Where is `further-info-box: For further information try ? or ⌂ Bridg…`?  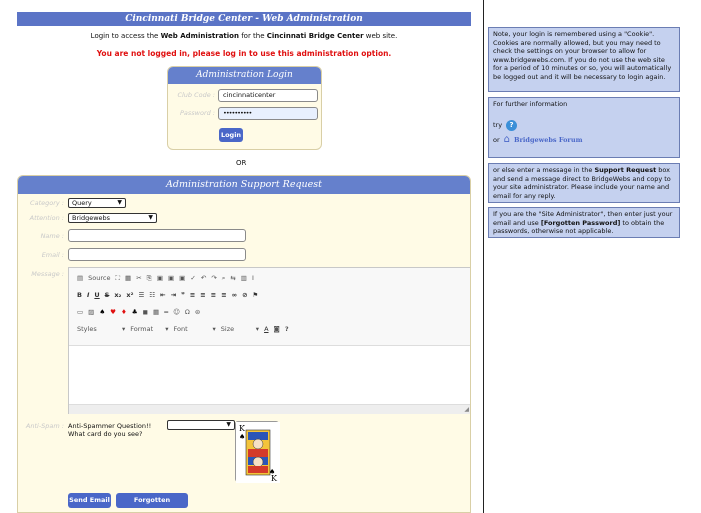
further-info-box: For further information try ? or ⌂ Bridg… is located at coordinates (584, 127).